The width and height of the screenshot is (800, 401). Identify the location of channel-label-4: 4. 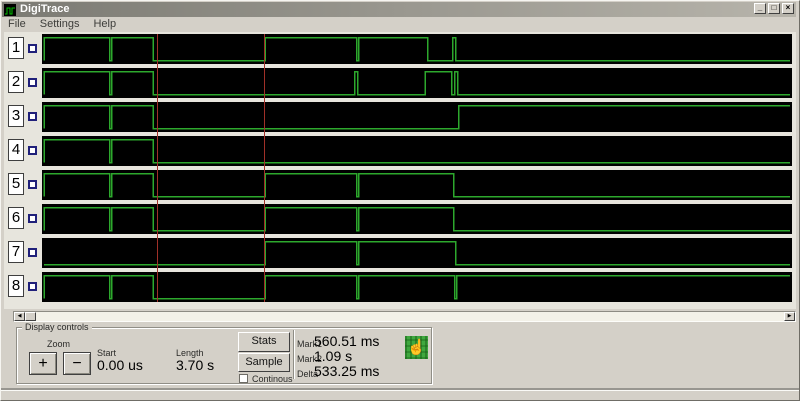
(16, 150).